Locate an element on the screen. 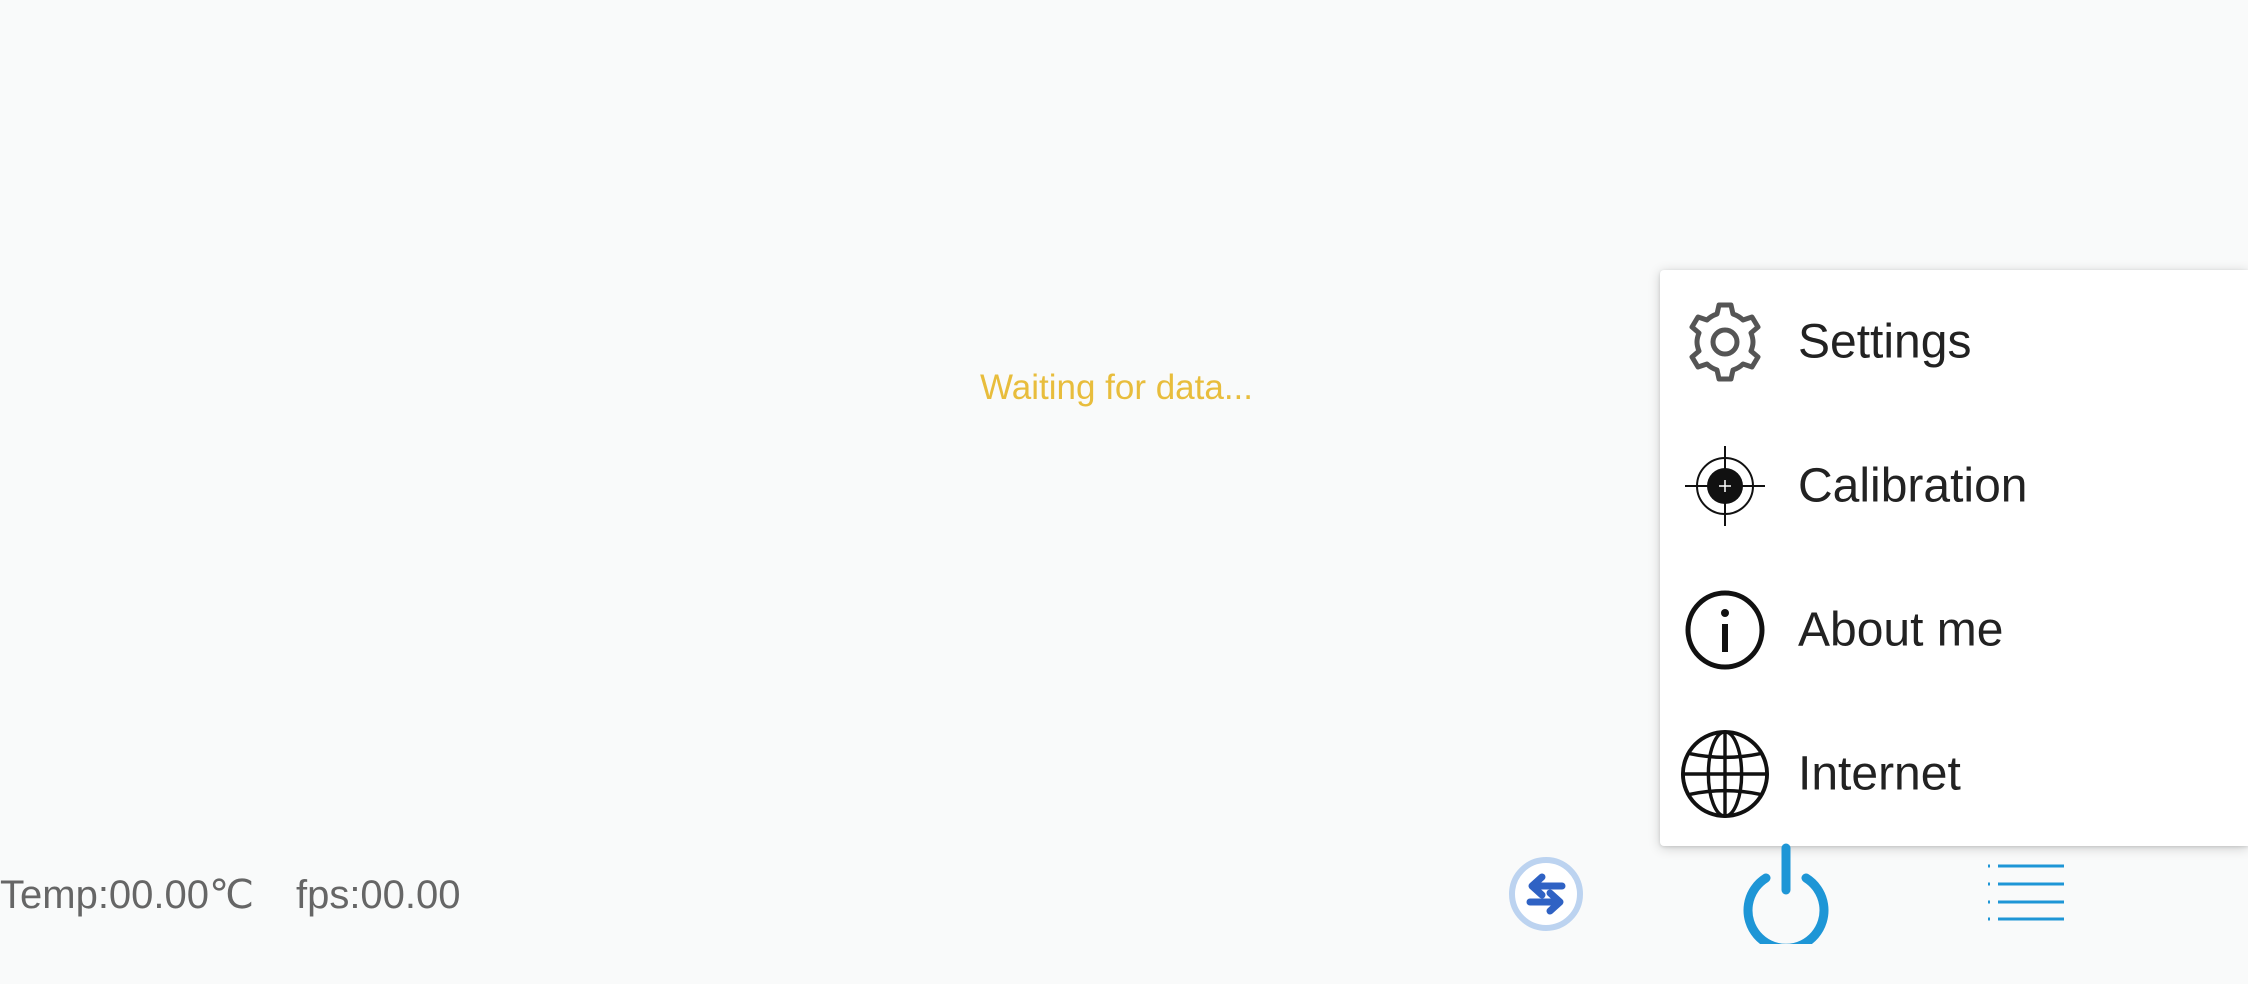 This screenshot has height=984, width=2248. info-icon is located at coordinates (1725, 630).